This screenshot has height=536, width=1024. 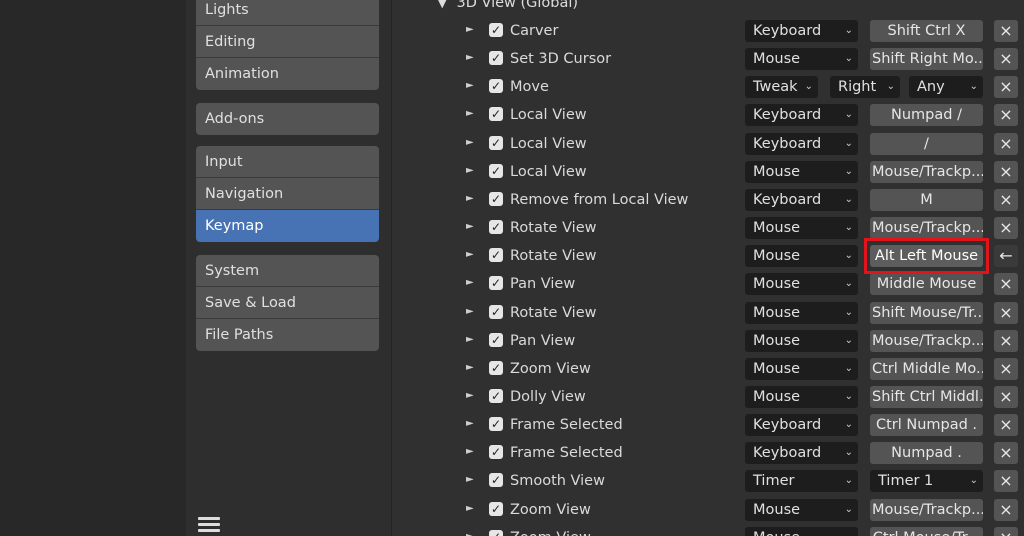 What do you see at coordinates (287, 162) in the screenshot?
I see `sidebar-item-input: Input` at bounding box center [287, 162].